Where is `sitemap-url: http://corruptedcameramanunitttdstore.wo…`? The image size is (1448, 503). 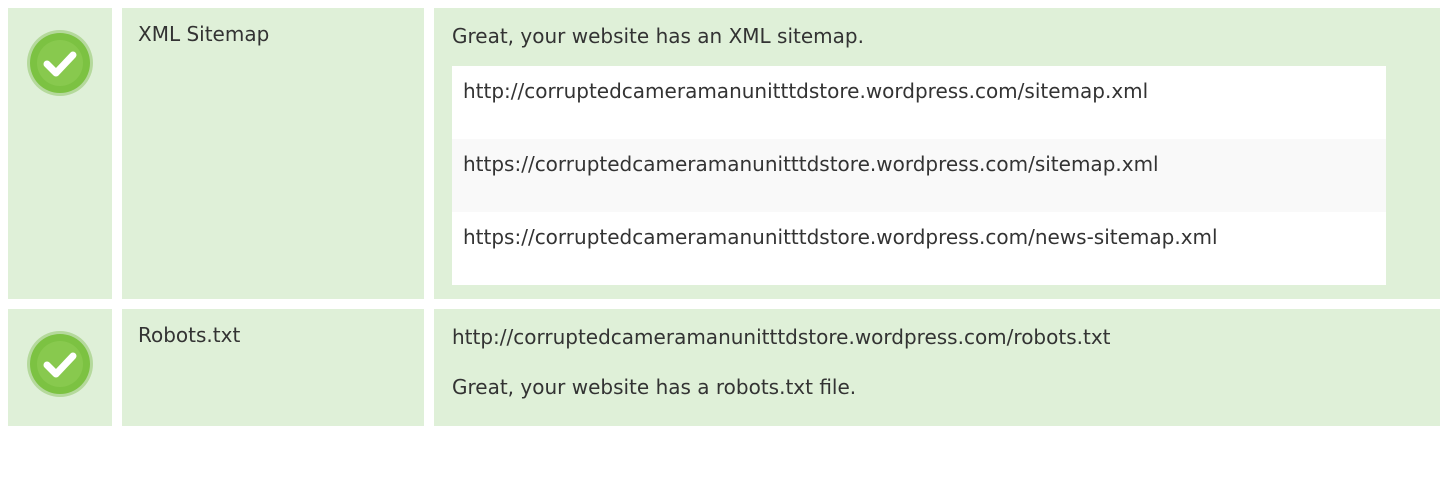
sitemap-url: http://corruptedcameramanunitttdstore.wo… is located at coordinates (919, 102).